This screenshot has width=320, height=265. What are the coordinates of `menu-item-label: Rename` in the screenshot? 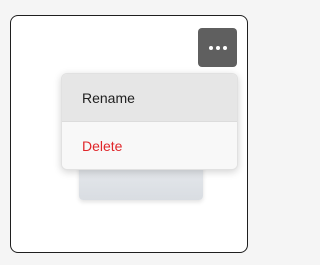 It's located at (108, 97).